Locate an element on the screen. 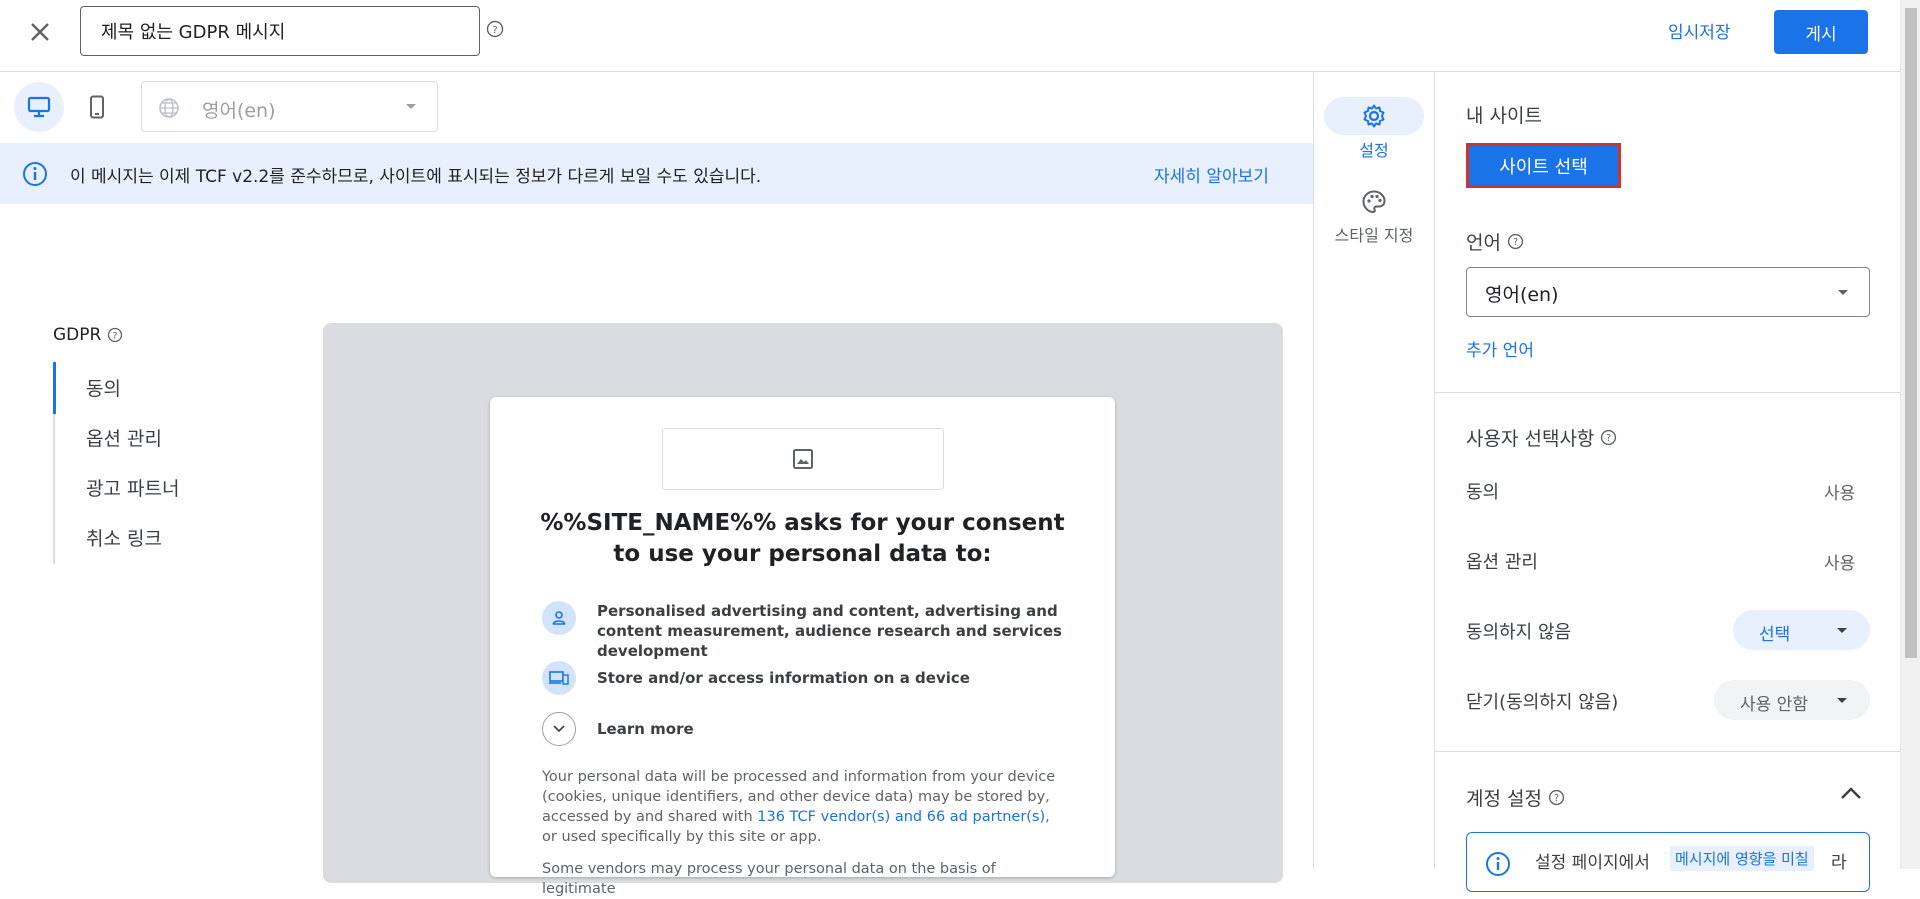 The width and height of the screenshot is (1920, 899). chevron-up-icon is located at coordinates (1851, 793).